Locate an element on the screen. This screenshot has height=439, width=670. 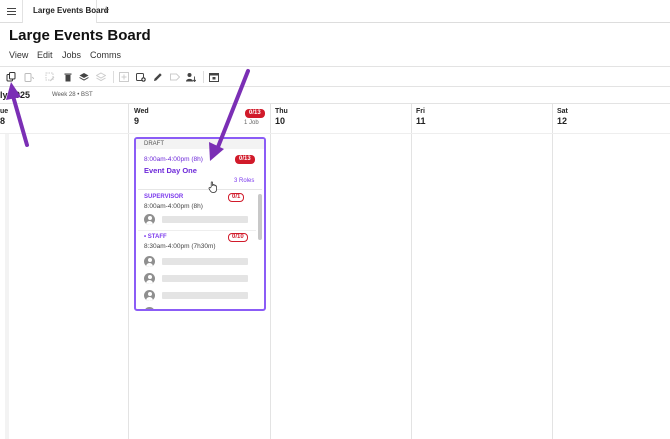
day-header-thu: Thu 10 is located at coordinates (281, 117).